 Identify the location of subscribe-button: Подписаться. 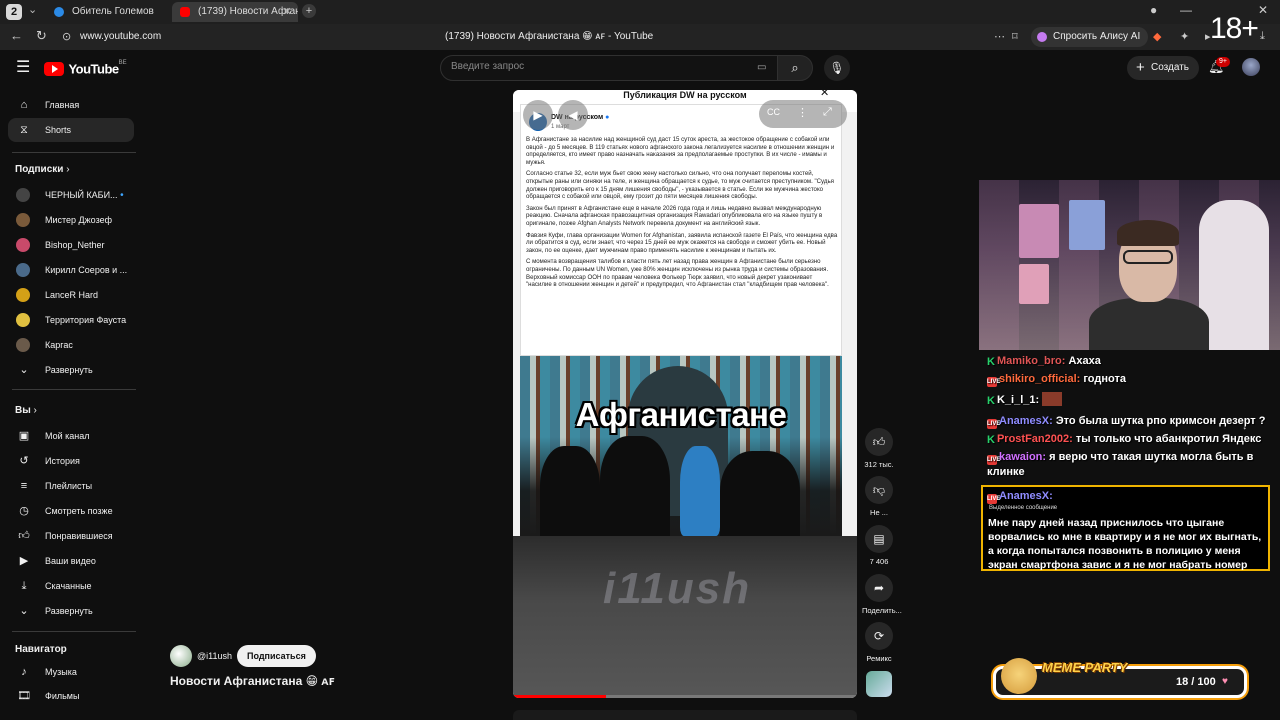
(276, 656).